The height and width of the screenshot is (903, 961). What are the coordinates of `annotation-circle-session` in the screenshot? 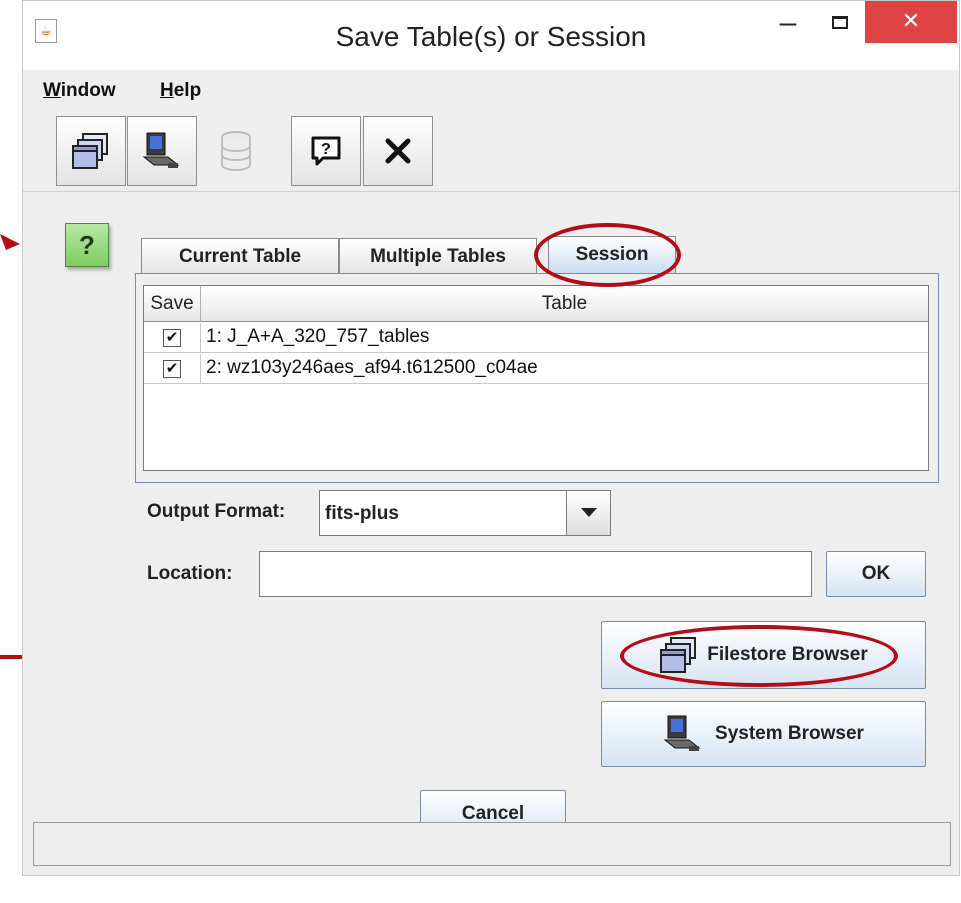 It's located at (607, 255).